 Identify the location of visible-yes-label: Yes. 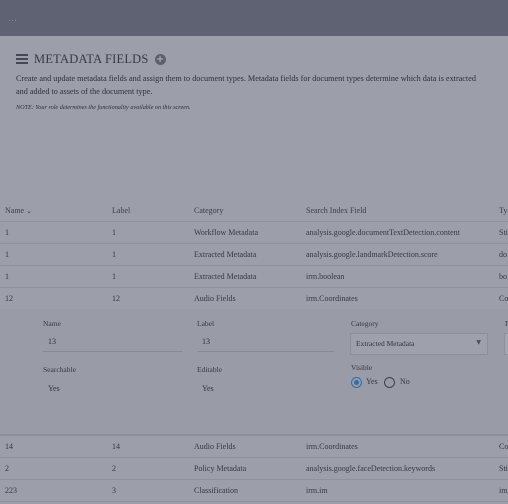
(372, 381).